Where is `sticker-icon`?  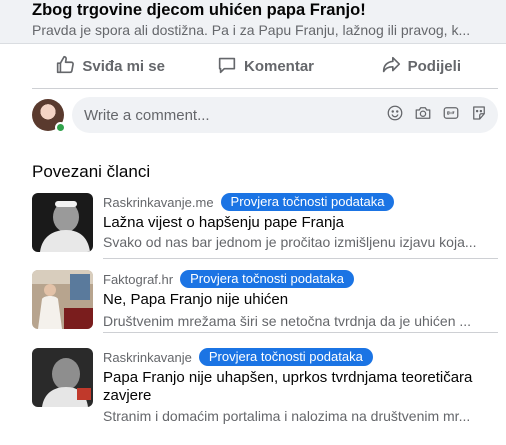
sticker-icon is located at coordinates (479, 115).